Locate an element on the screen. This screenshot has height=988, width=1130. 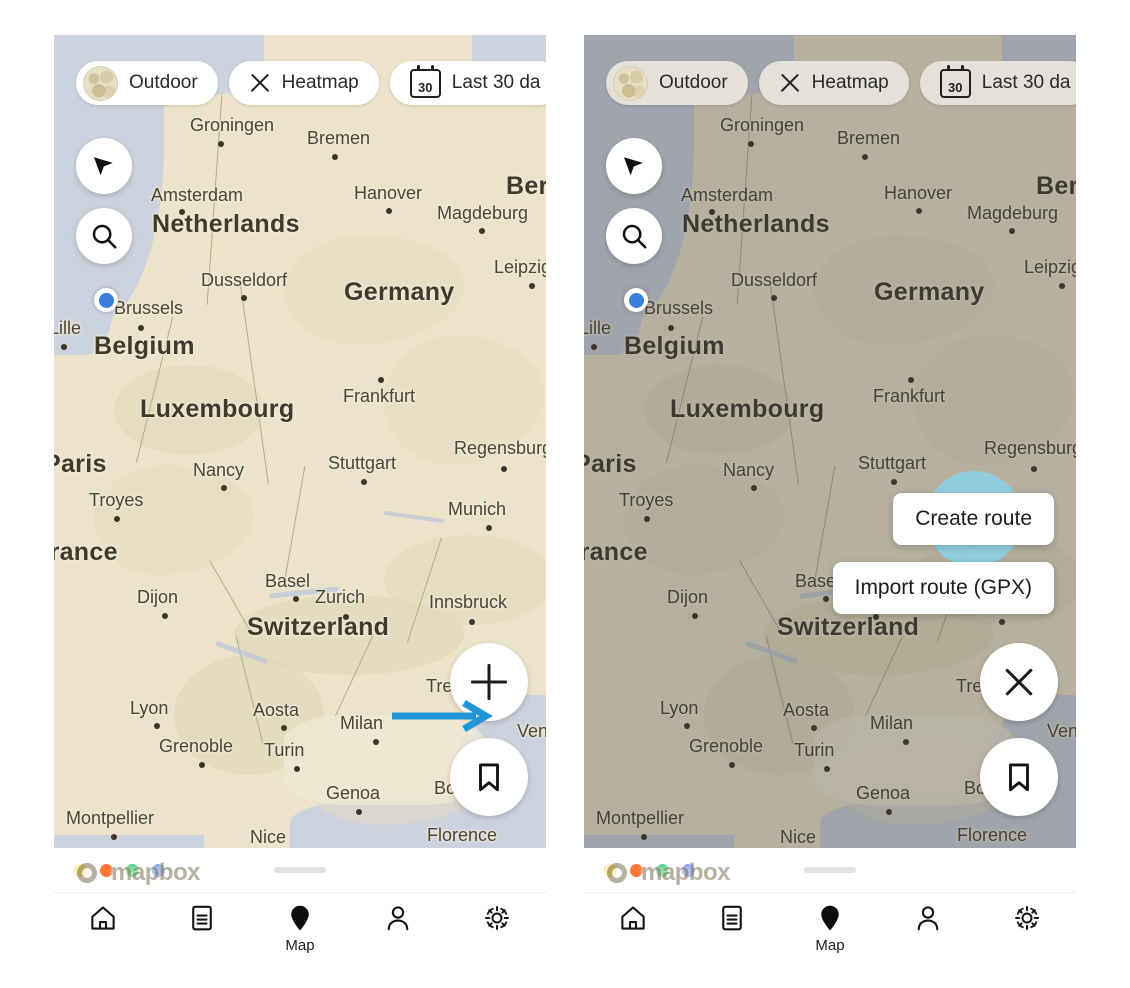
drag-handle-right is located at coordinates (830, 870).